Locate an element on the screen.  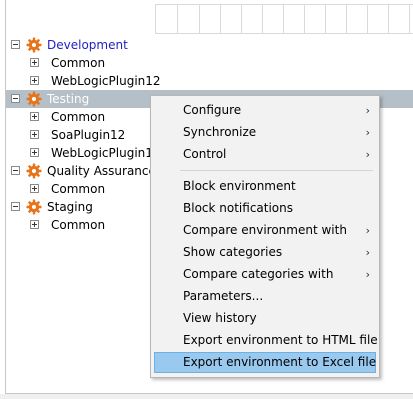
menu-item-compare-environment: Compare environment with › is located at coordinates (265, 230).